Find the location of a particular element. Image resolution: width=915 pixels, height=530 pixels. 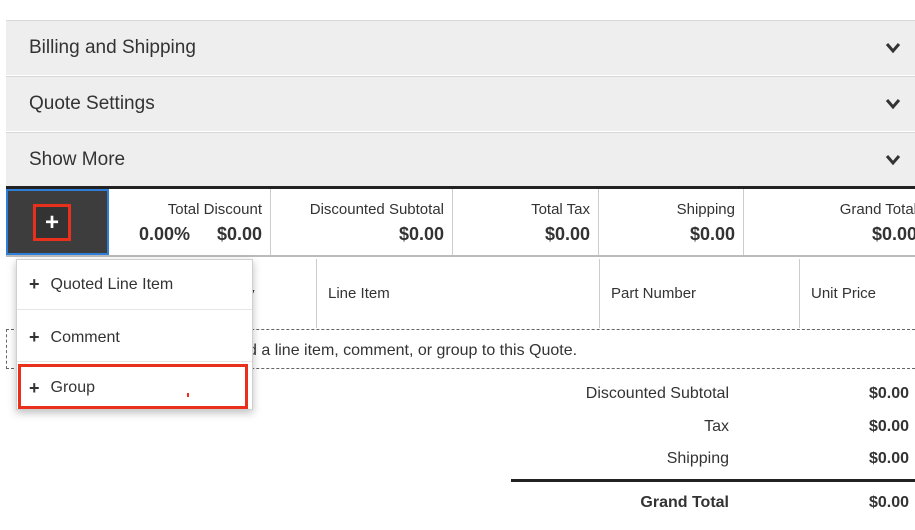

summary-row-discounted-subtotal: Discounted Subtotal $0.00 is located at coordinates (712, 397).